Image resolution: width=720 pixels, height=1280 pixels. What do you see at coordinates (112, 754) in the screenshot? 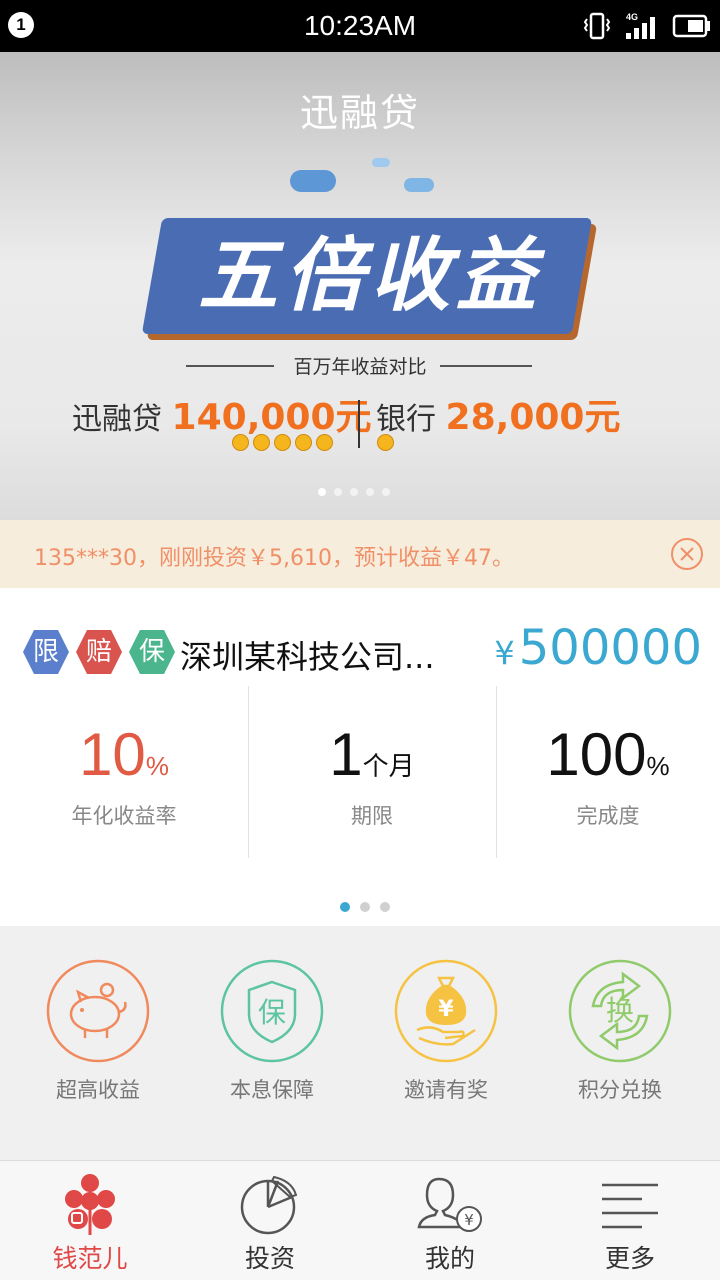
I see `stat-number: 10` at bounding box center [112, 754].